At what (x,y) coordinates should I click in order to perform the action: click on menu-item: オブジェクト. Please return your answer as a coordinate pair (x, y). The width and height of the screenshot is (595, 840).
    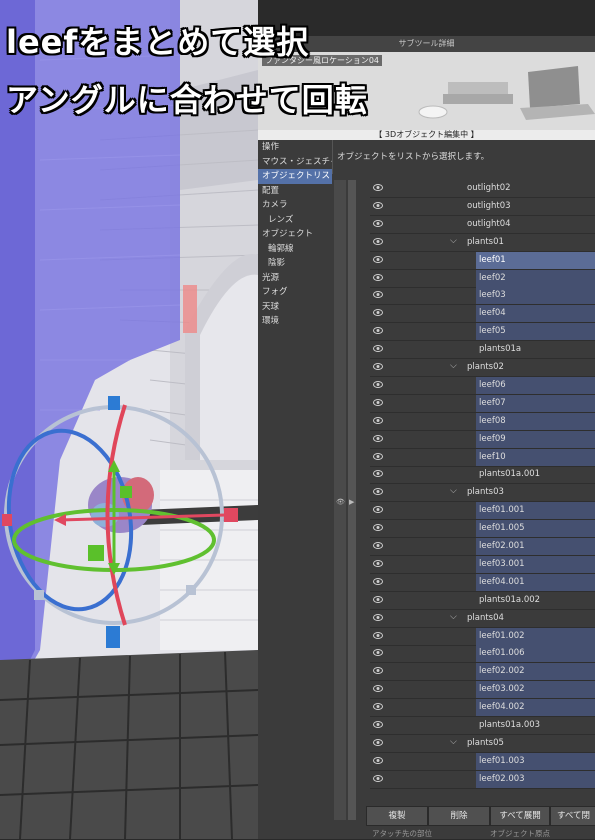
    Looking at the image, I should click on (295, 234).